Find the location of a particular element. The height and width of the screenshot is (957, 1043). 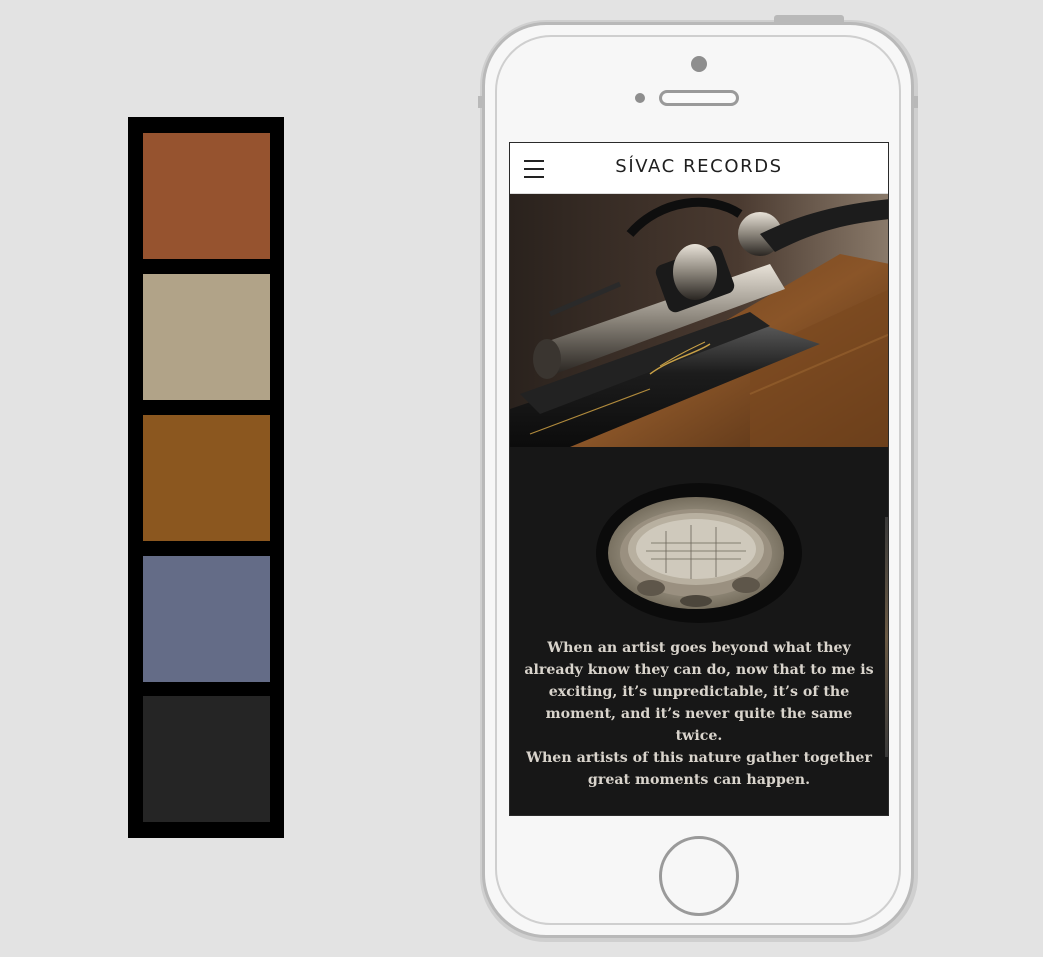

earpiece-speaker is located at coordinates (699, 98).